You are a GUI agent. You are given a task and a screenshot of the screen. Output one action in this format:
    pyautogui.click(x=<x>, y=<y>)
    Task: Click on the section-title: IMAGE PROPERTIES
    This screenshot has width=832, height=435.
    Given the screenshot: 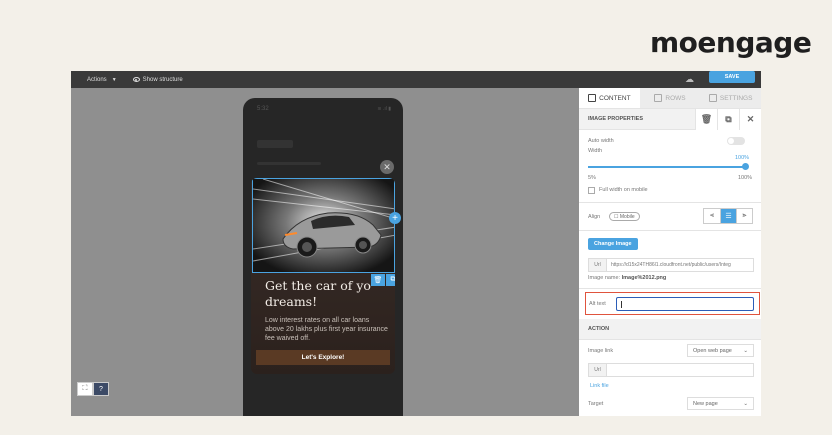 What is the action you would take?
    pyautogui.click(x=616, y=119)
    